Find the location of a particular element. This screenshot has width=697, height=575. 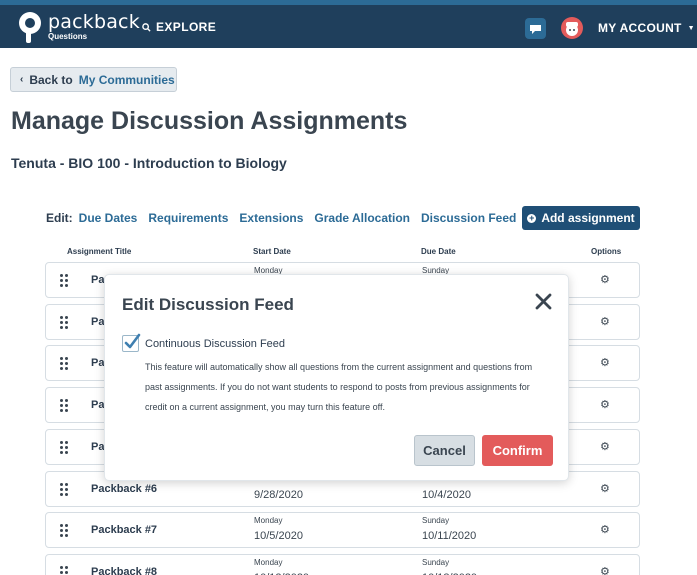

back-prefix: Back to is located at coordinates (51, 79).